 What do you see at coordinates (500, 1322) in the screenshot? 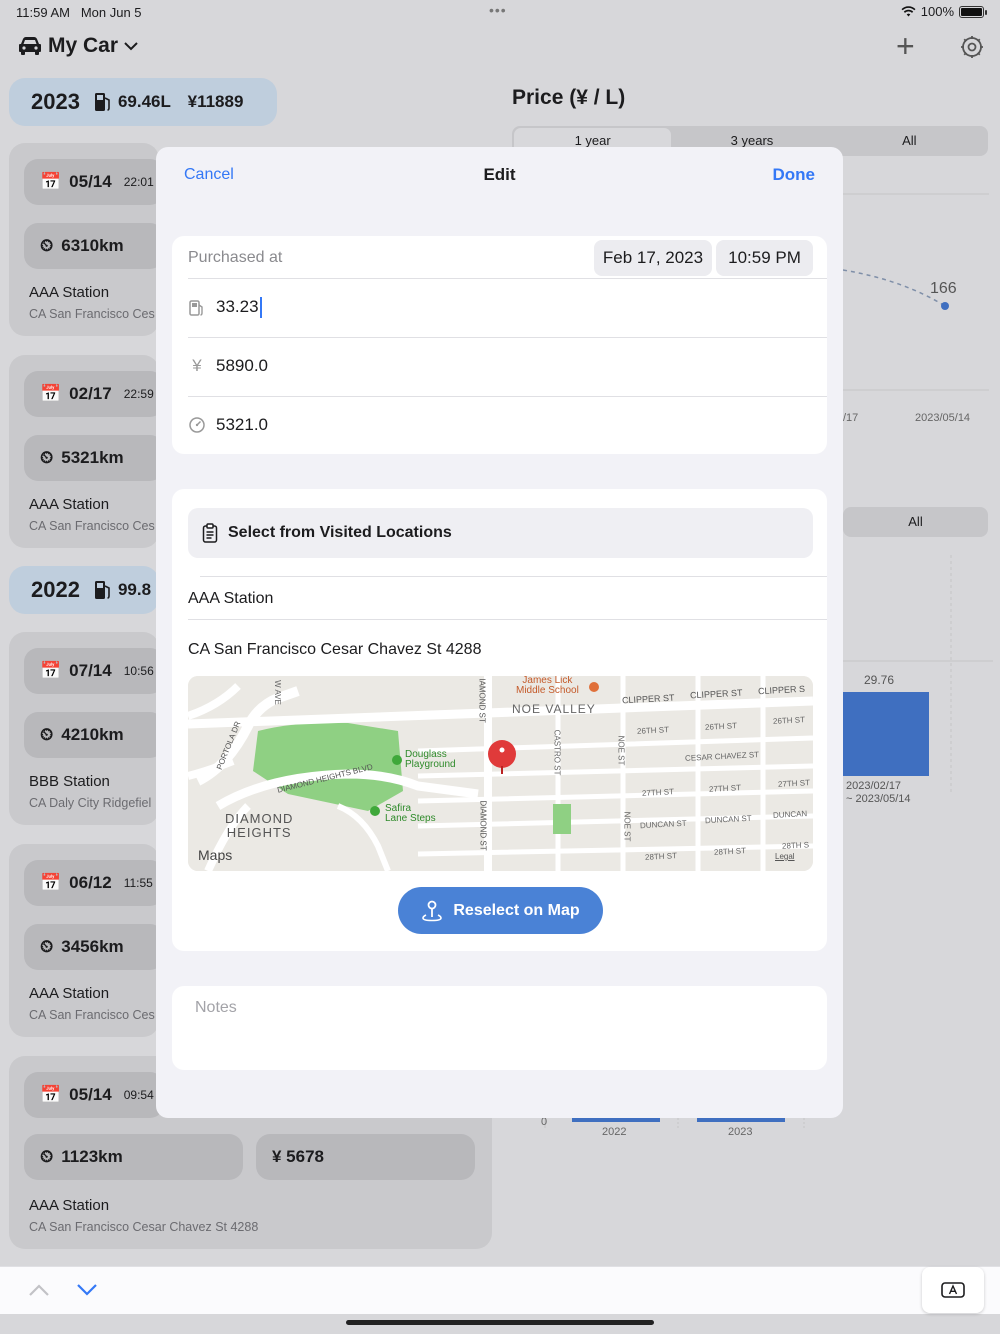
I see `home-indicator` at bounding box center [500, 1322].